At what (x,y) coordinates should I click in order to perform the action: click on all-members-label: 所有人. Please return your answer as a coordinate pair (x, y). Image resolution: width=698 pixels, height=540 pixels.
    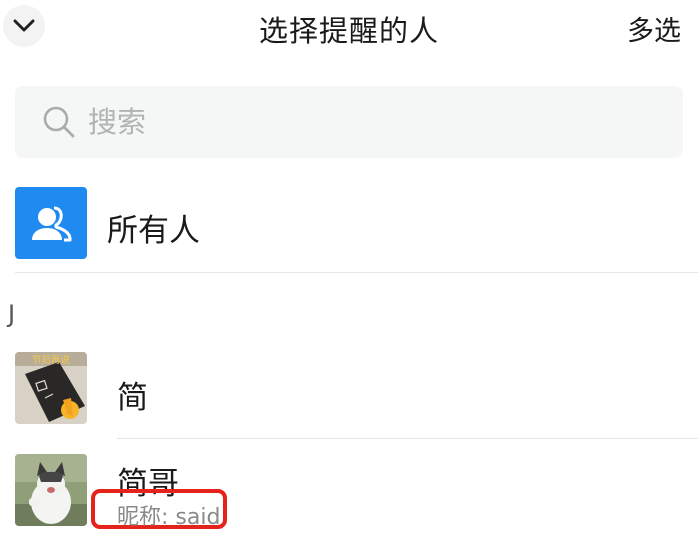
    Looking at the image, I should click on (153, 231).